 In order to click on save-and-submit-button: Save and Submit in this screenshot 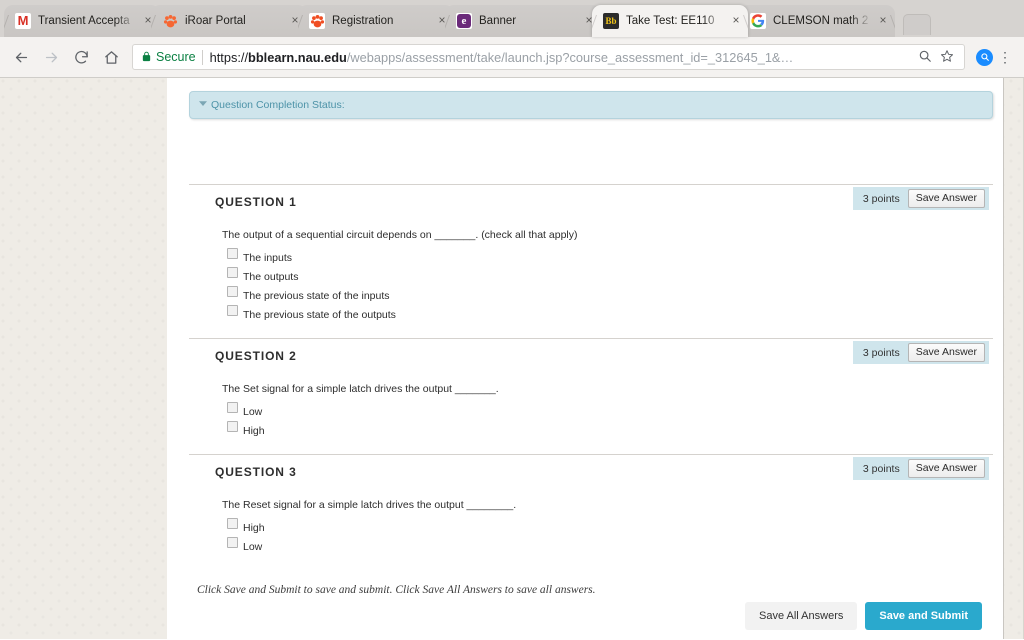, I will do `click(923, 616)`.